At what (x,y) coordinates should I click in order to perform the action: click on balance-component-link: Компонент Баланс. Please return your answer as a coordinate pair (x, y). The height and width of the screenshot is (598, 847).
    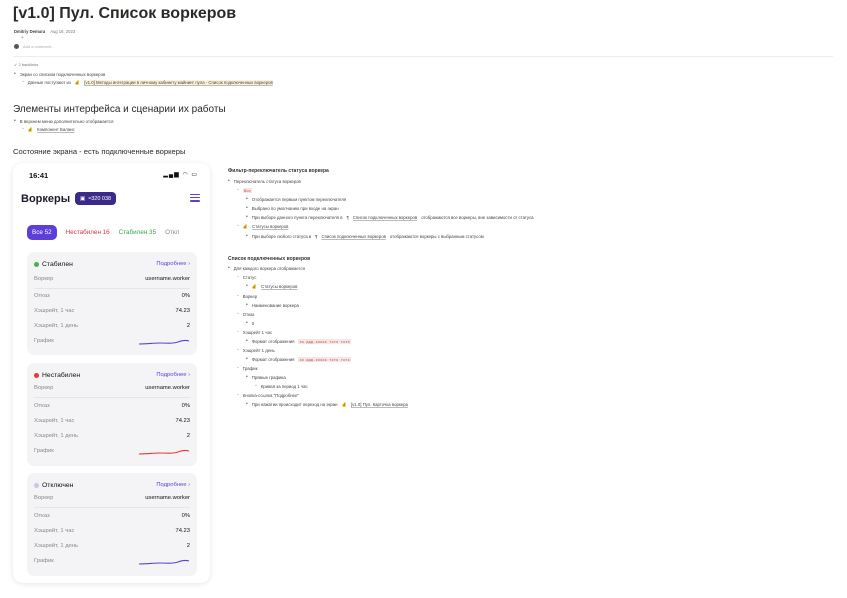
    Looking at the image, I should click on (56, 129).